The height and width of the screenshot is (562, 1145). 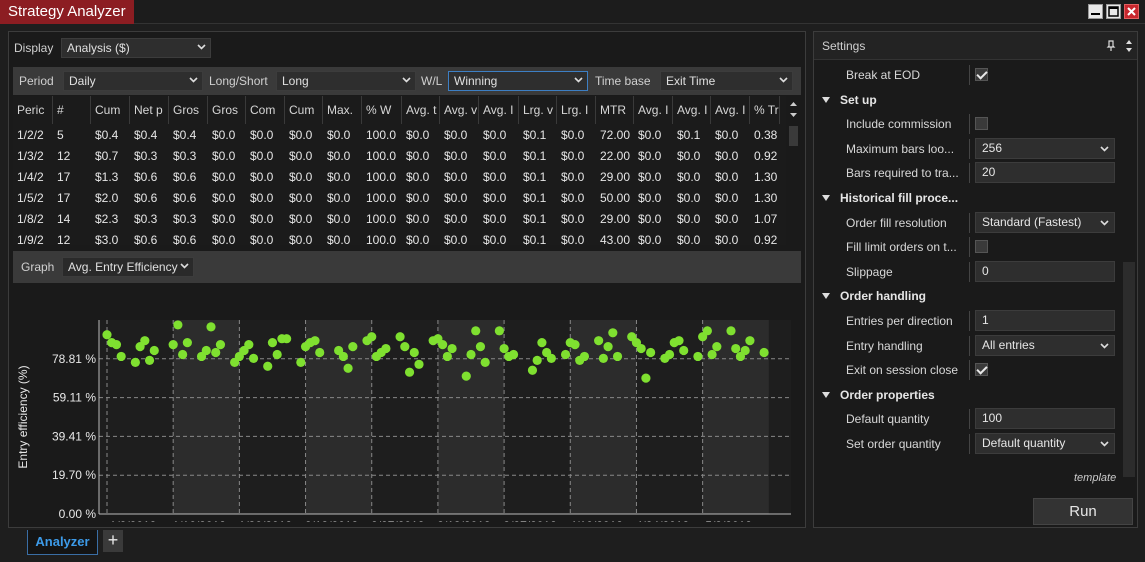 What do you see at coordinates (793, 170) in the screenshot?
I see `grid-scrollbar` at bounding box center [793, 170].